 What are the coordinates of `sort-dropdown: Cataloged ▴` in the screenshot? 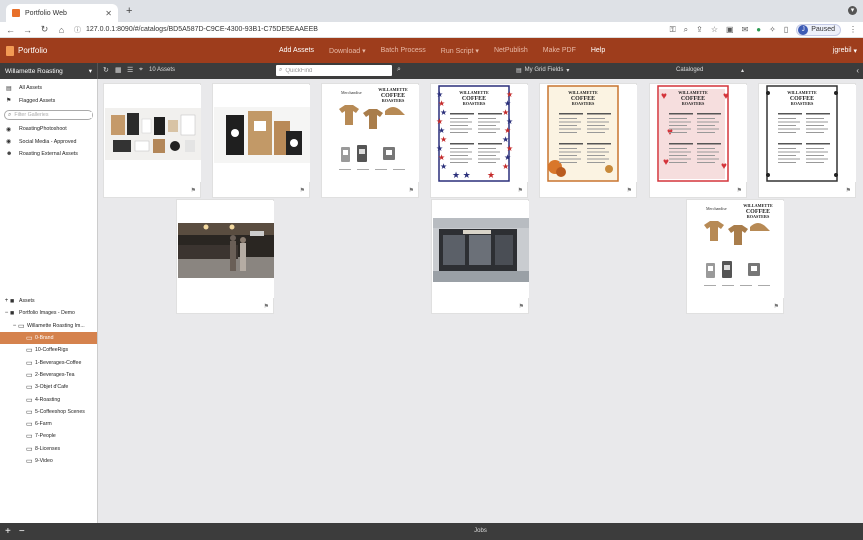 It's located at (710, 70).